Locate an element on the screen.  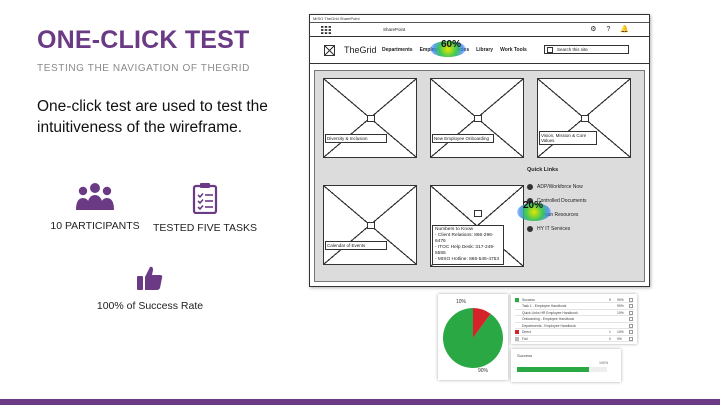
row-label: Task 1 - Employee Handbook is located at coordinates (544, 306).